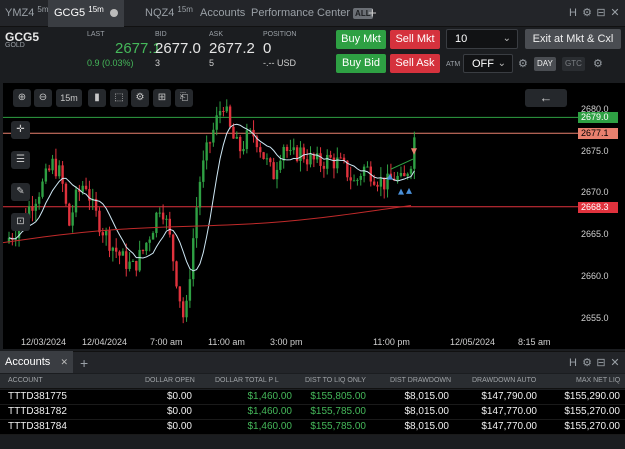 The image size is (625, 449). Describe the element at coordinates (546, 98) in the screenshot. I see `back-button: ←` at that location.